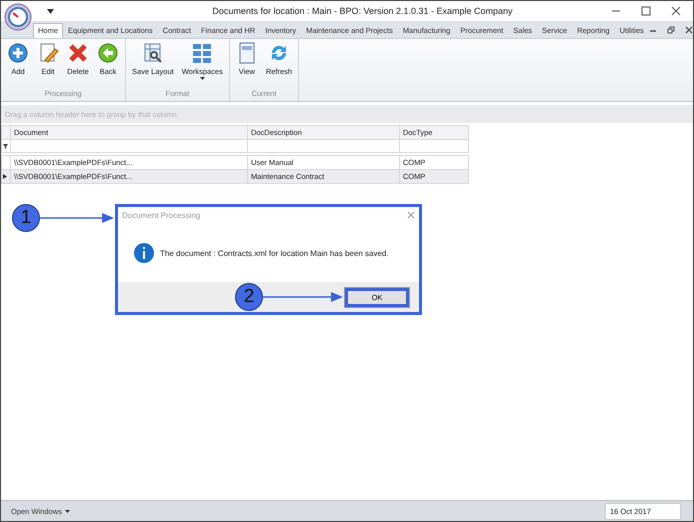 The width and height of the screenshot is (694, 522). Describe the element at coordinates (78, 53) in the screenshot. I see `delete-icon` at that location.